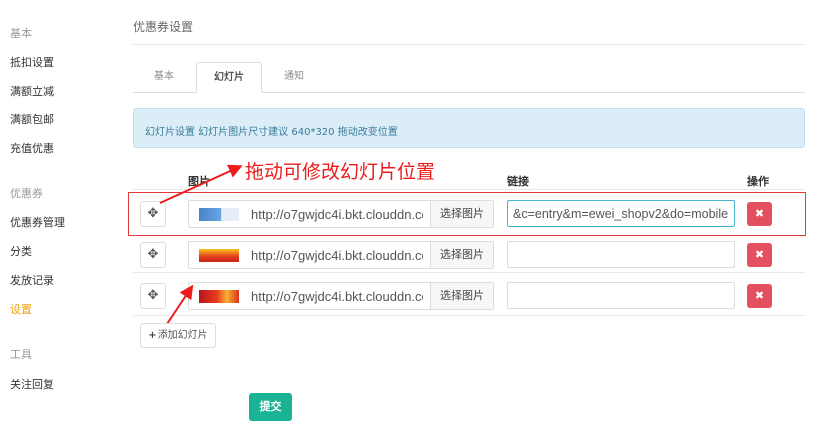  I want to click on submit-button: 提交, so click(270, 407).